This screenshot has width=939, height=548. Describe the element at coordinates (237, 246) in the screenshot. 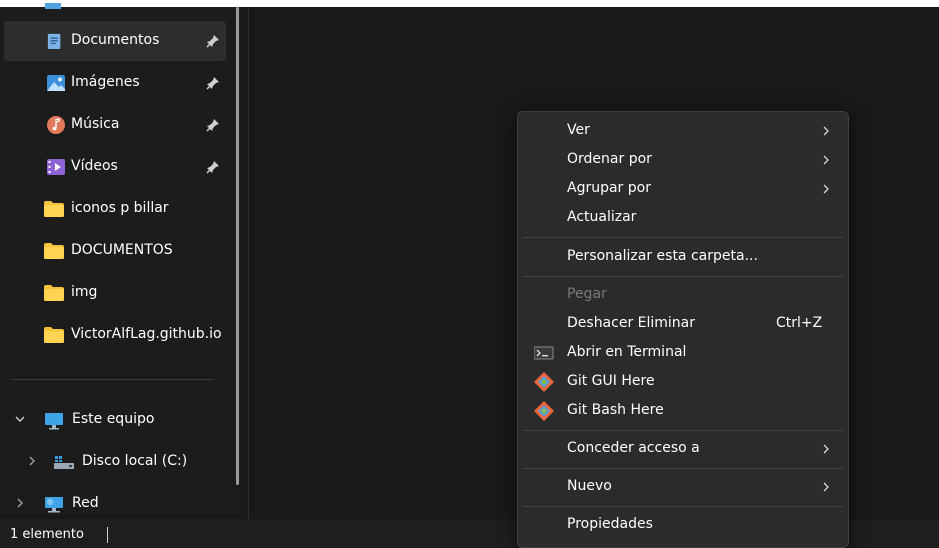

I see `sidebar-scrollbar` at that location.